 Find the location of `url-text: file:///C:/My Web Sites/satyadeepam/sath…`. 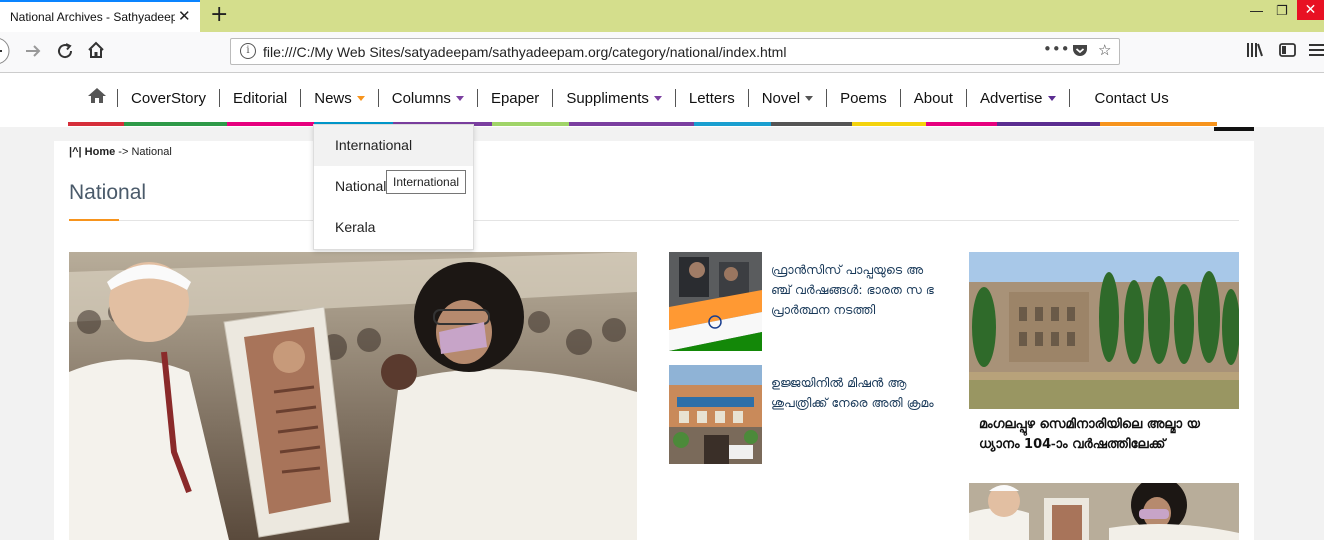

url-text: file:///C:/My Web Sites/satyadeepam/sath… is located at coordinates (524, 52).